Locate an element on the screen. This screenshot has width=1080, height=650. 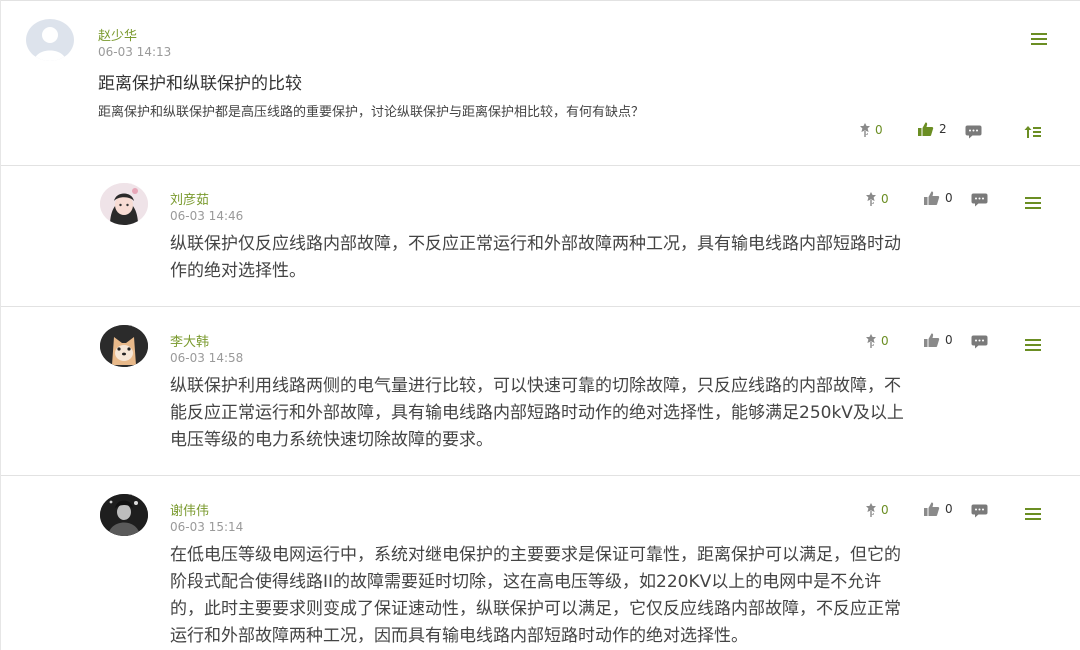
reply-line: 运行和外部故障两种工况，因而具有输电线路内部短路时动作的绝对选择性。 is located at coordinates (459, 636).